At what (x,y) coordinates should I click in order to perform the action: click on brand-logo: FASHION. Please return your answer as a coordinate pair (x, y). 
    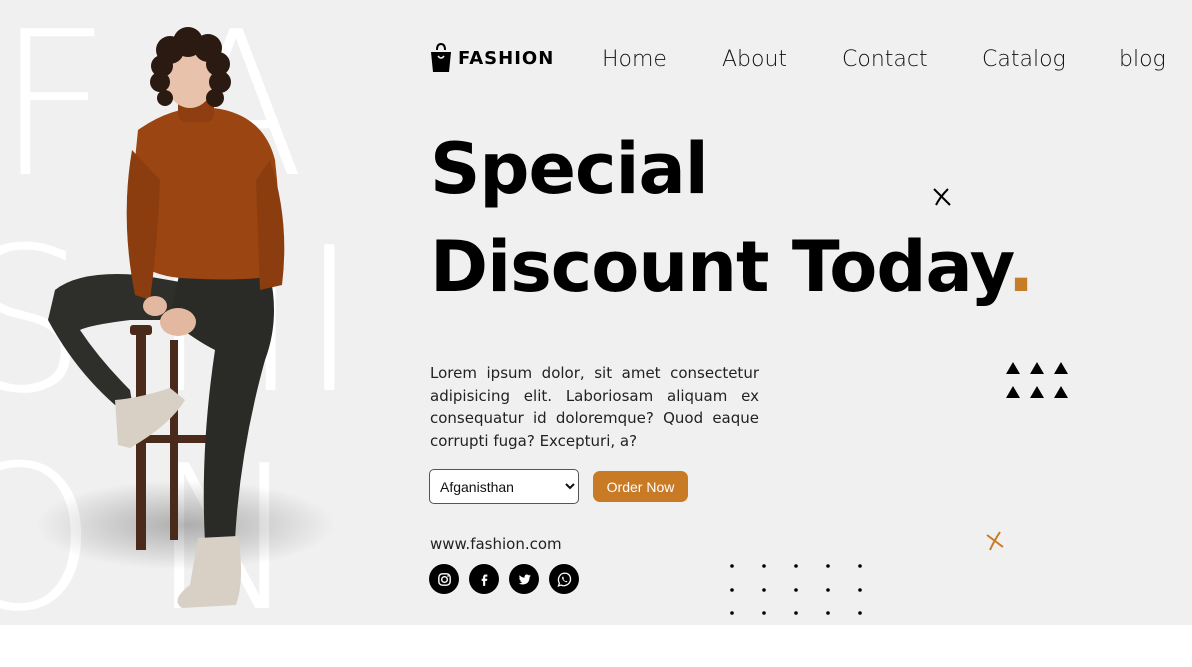
    Looking at the image, I should click on (491, 58).